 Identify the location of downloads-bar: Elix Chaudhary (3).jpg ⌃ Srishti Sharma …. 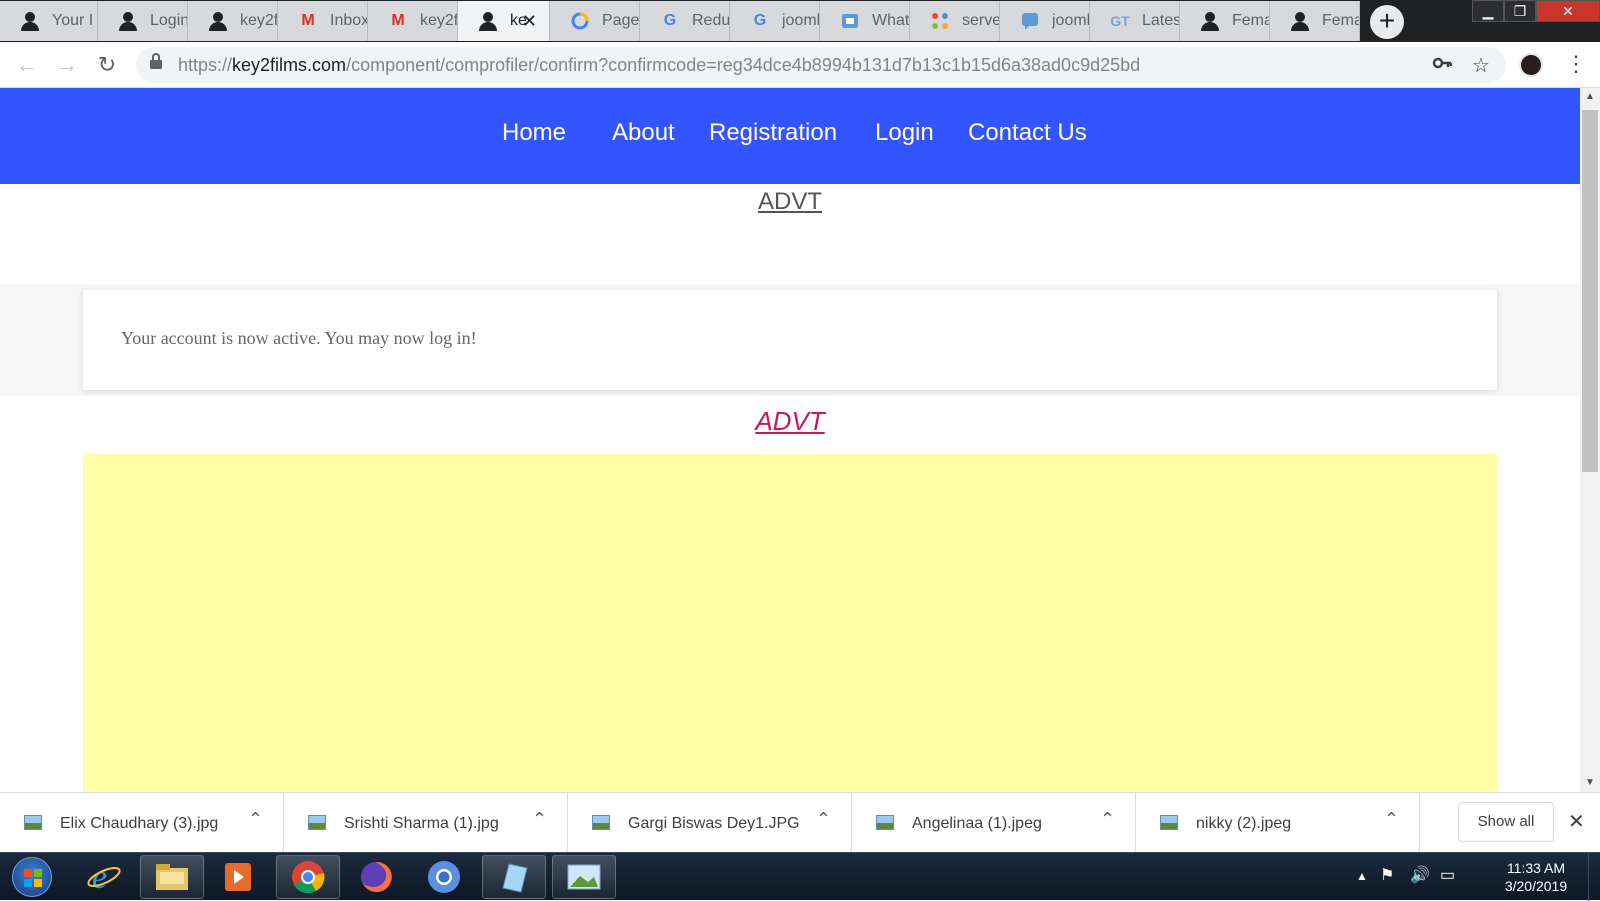
(800, 822).